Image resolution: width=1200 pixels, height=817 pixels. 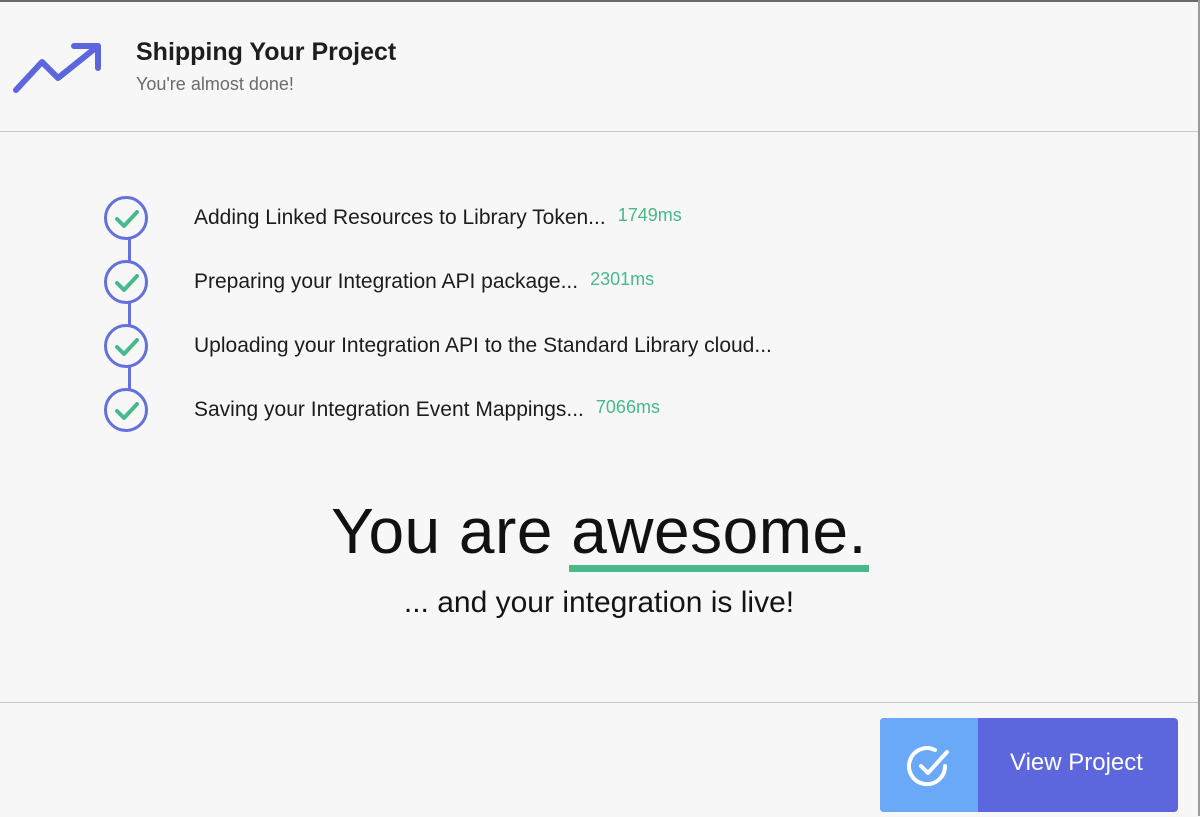 What do you see at coordinates (266, 52) in the screenshot?
I see `modal-title: Shipping Your Project` at bounding box center [266, 52].